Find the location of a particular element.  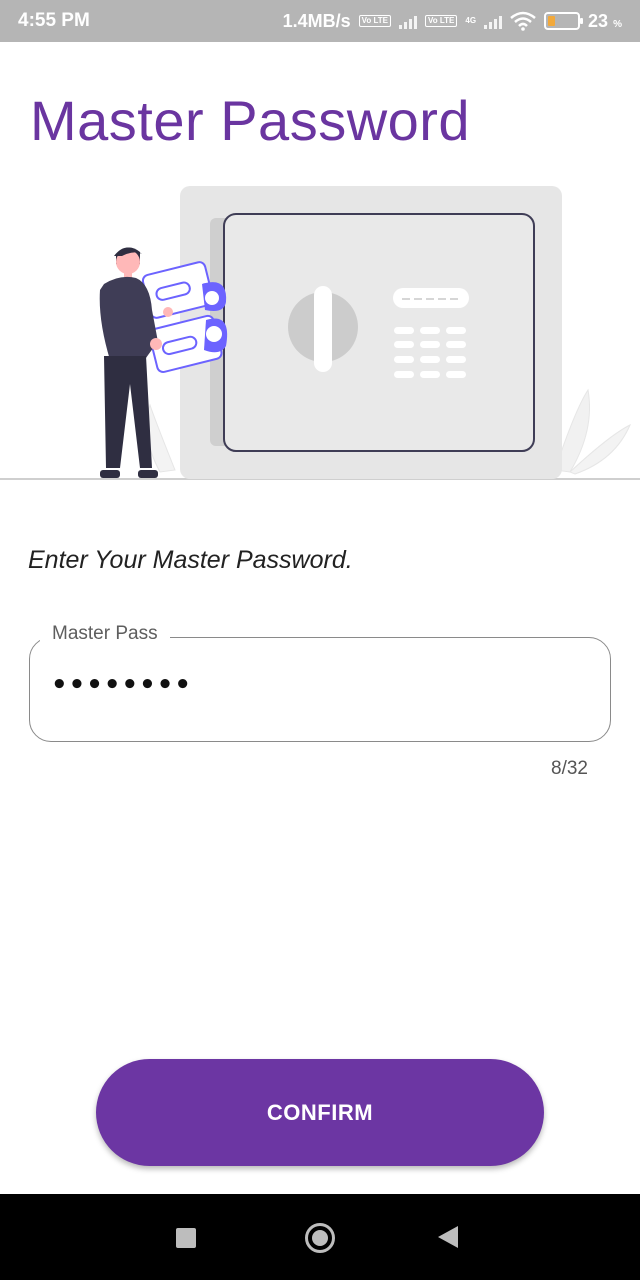

home-button is located at coordinates (320, 1237).